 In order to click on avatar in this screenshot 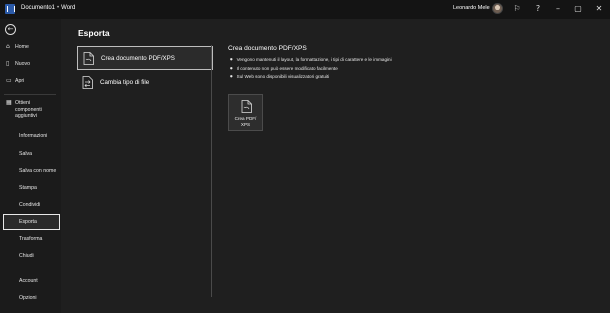, I will do `click(497, 8)`.